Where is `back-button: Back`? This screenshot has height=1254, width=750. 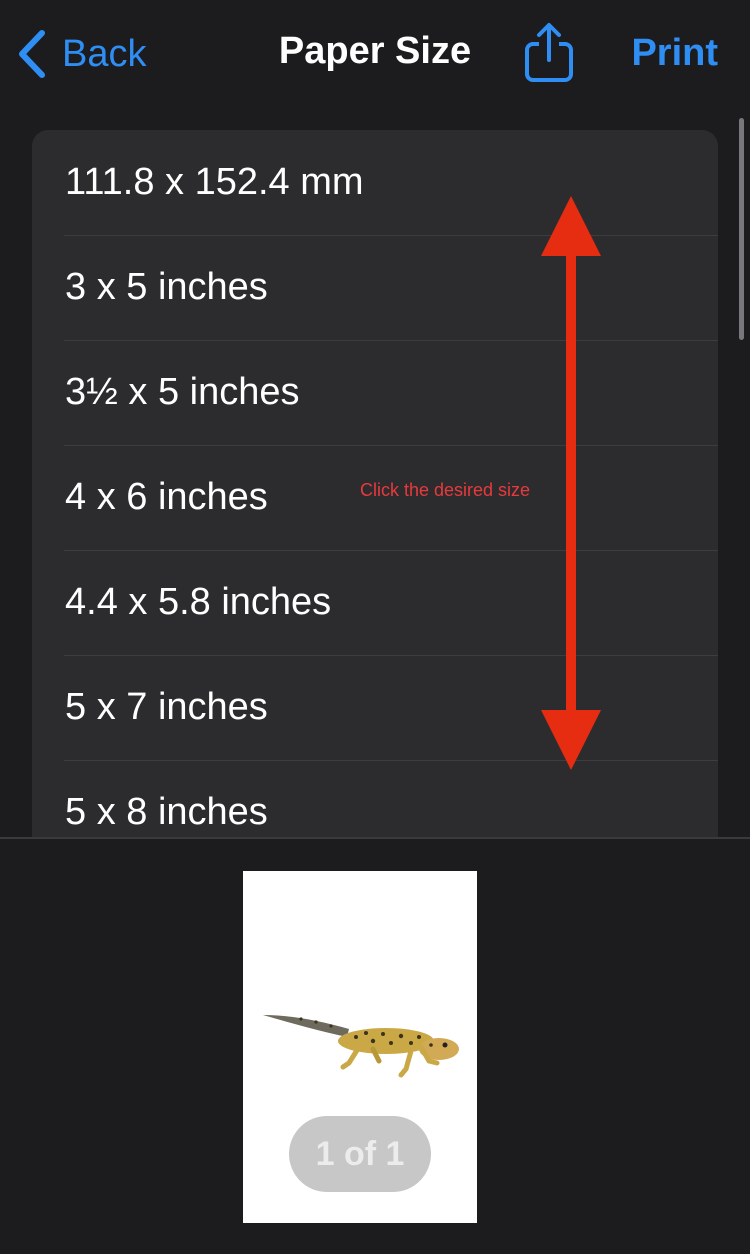
back-button: Back is located at coordinates (81, 54).